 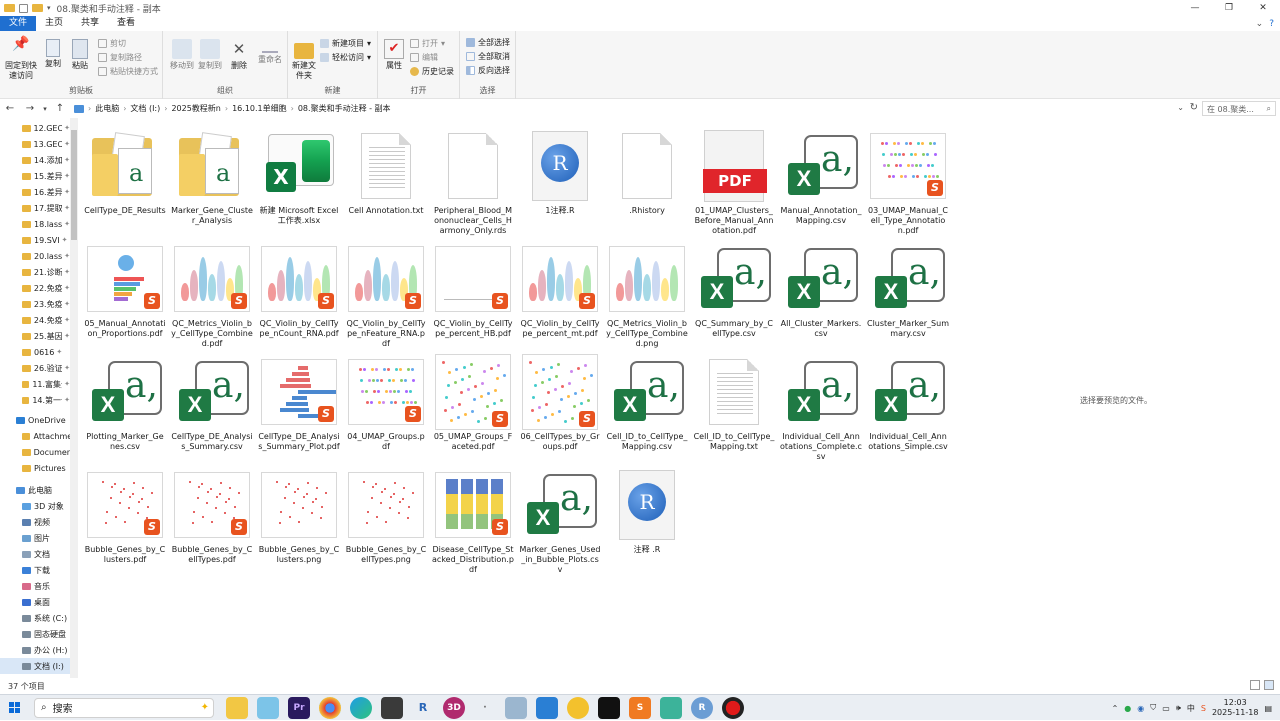 What do you see at coordinates (488, 56) in the screenshot?
I see `select-none-button: 全部取消` at bounding box center [488, 56].